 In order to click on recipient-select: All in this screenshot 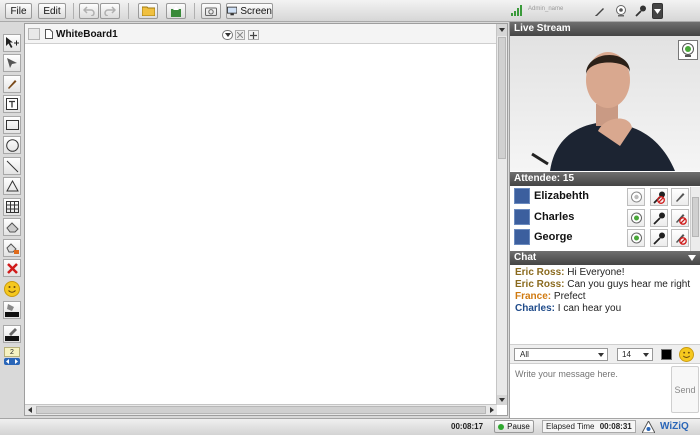, I will do `click(561, 354)`.